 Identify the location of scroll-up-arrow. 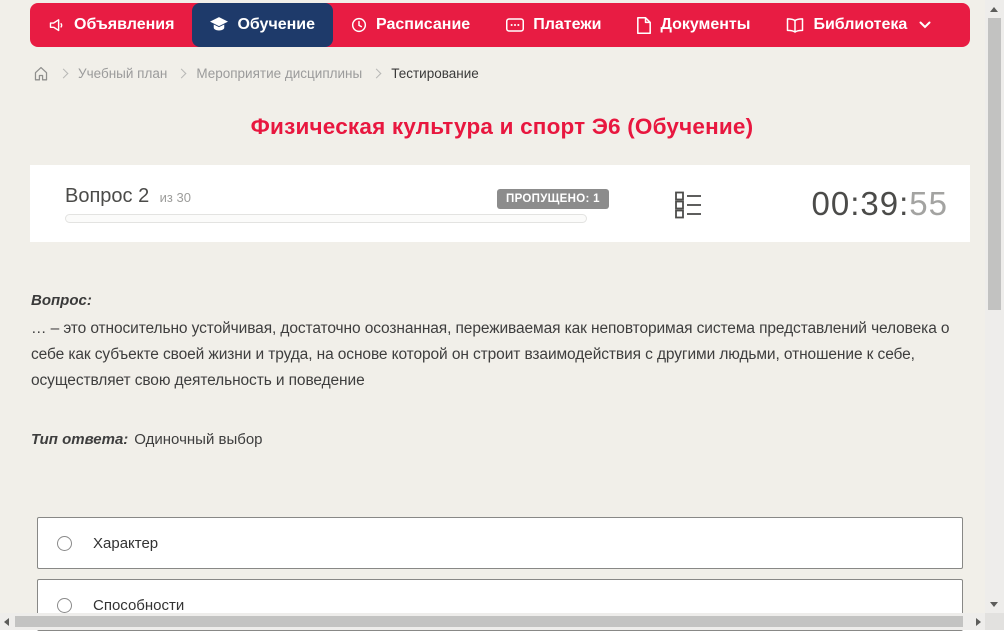
(994, 9).